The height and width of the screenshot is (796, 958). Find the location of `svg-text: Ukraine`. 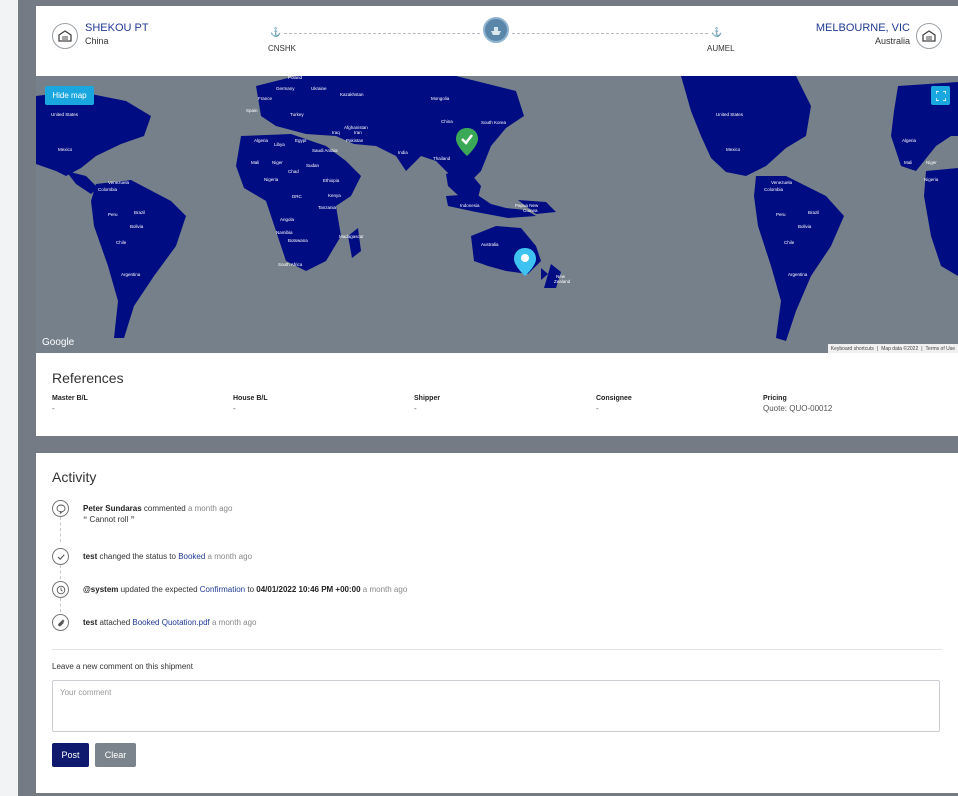

svg-text: Ukraine is located at coordinates (319, 88).